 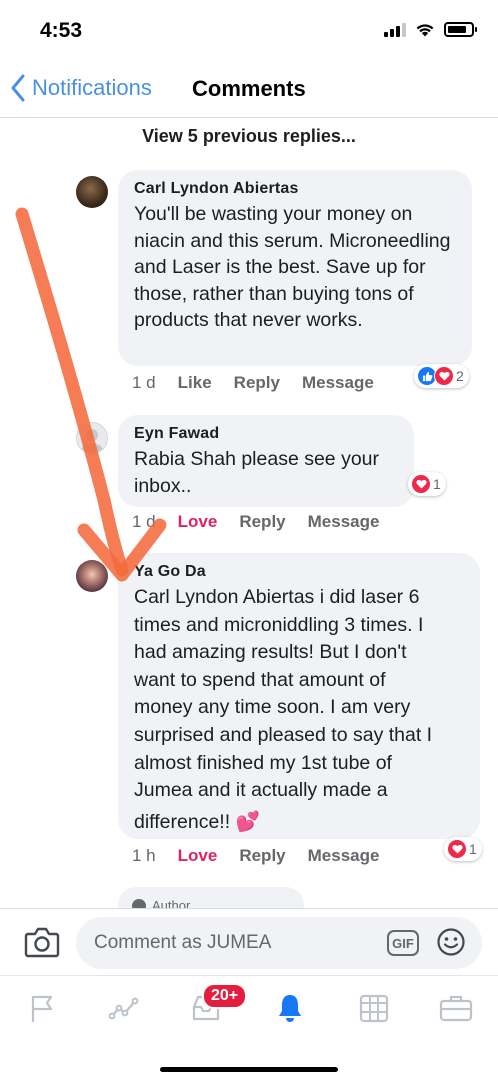 I want to click on tab-tools, so click(x=456, y=1008).